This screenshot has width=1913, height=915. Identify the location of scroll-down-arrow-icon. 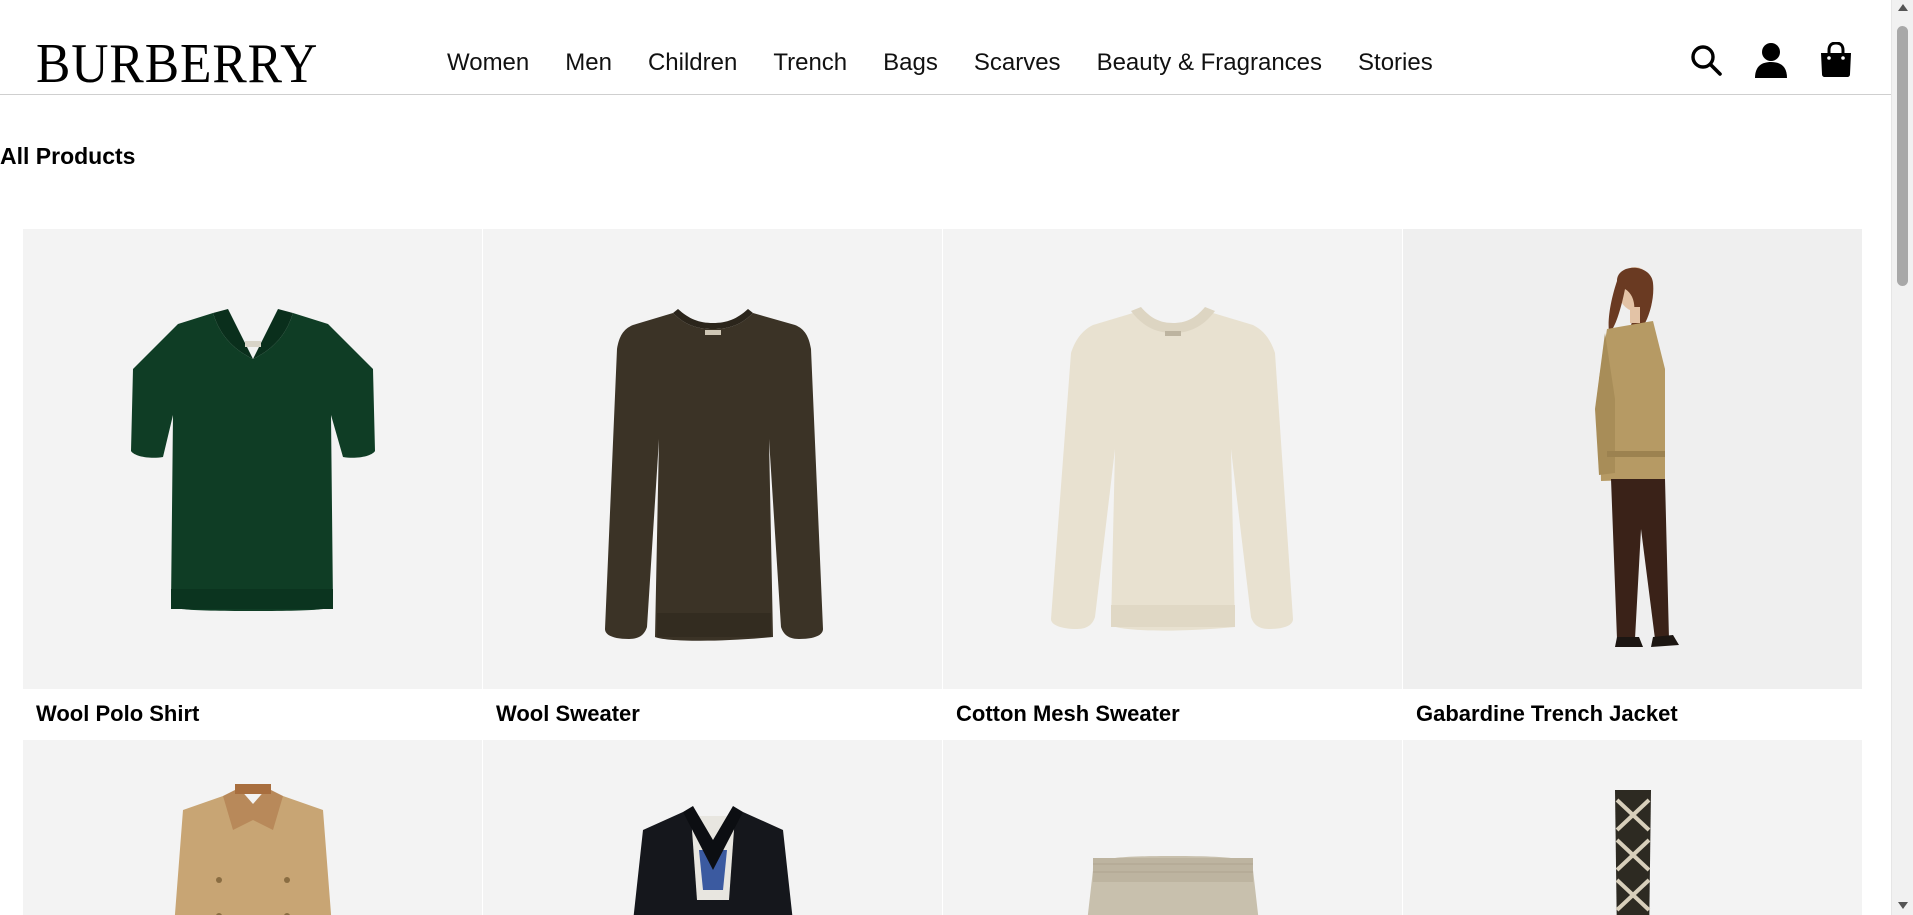
(1903, 905).